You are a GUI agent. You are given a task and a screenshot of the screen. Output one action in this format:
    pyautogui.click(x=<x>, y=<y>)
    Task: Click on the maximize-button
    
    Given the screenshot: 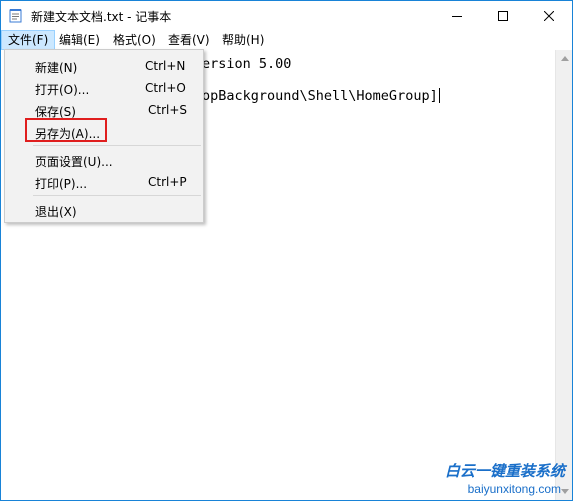 What is the action you would take?
    pyautogui.click(x=503, y=15)
    